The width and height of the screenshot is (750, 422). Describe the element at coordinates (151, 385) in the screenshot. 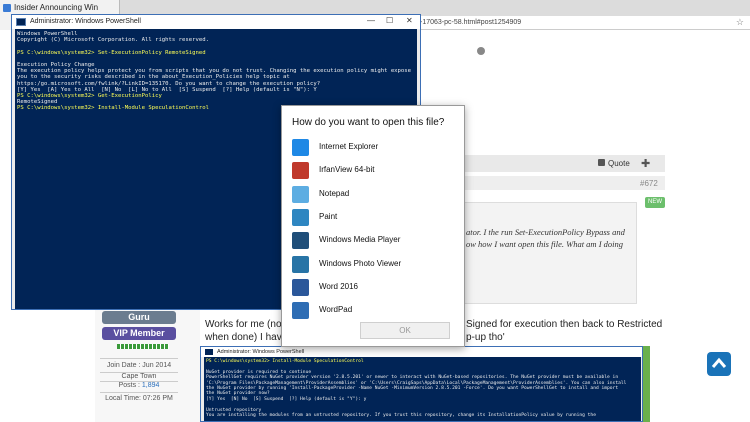

I see `posts-value: 1,894` at that location.